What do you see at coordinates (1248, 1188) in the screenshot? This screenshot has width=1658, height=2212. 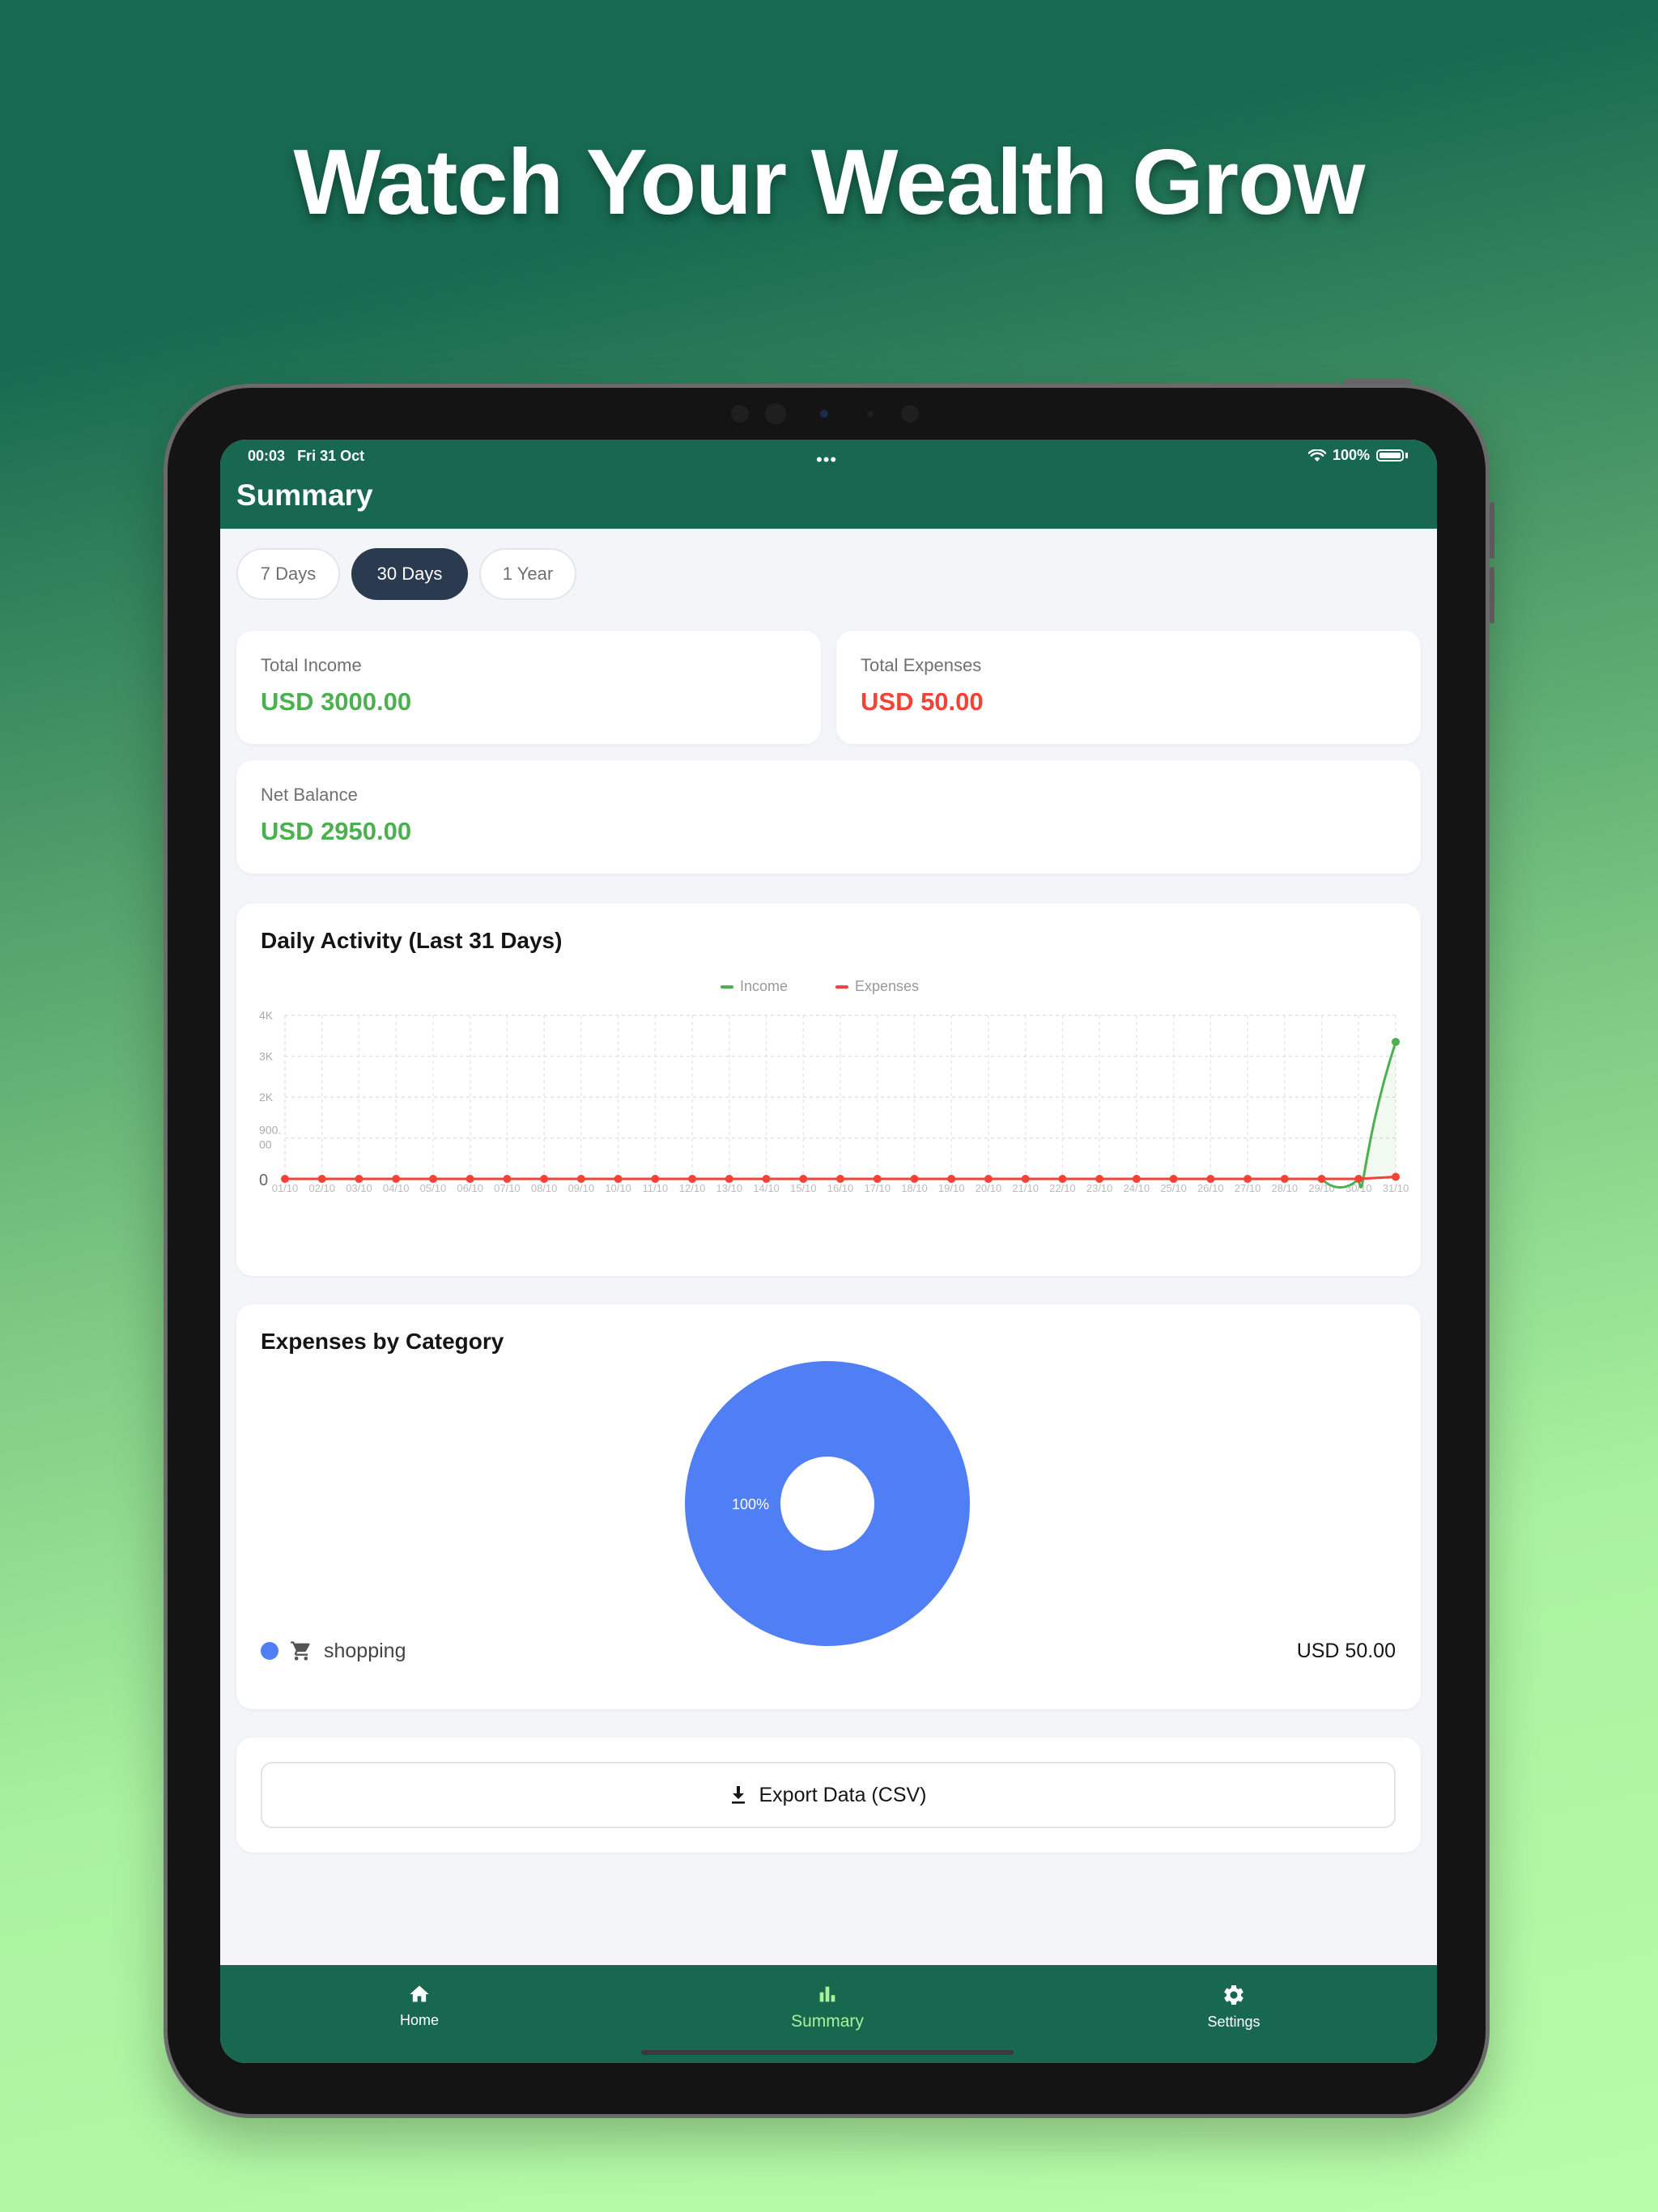 I see `x-tick-label: 27/10` at bounding box center [1248, 1188].